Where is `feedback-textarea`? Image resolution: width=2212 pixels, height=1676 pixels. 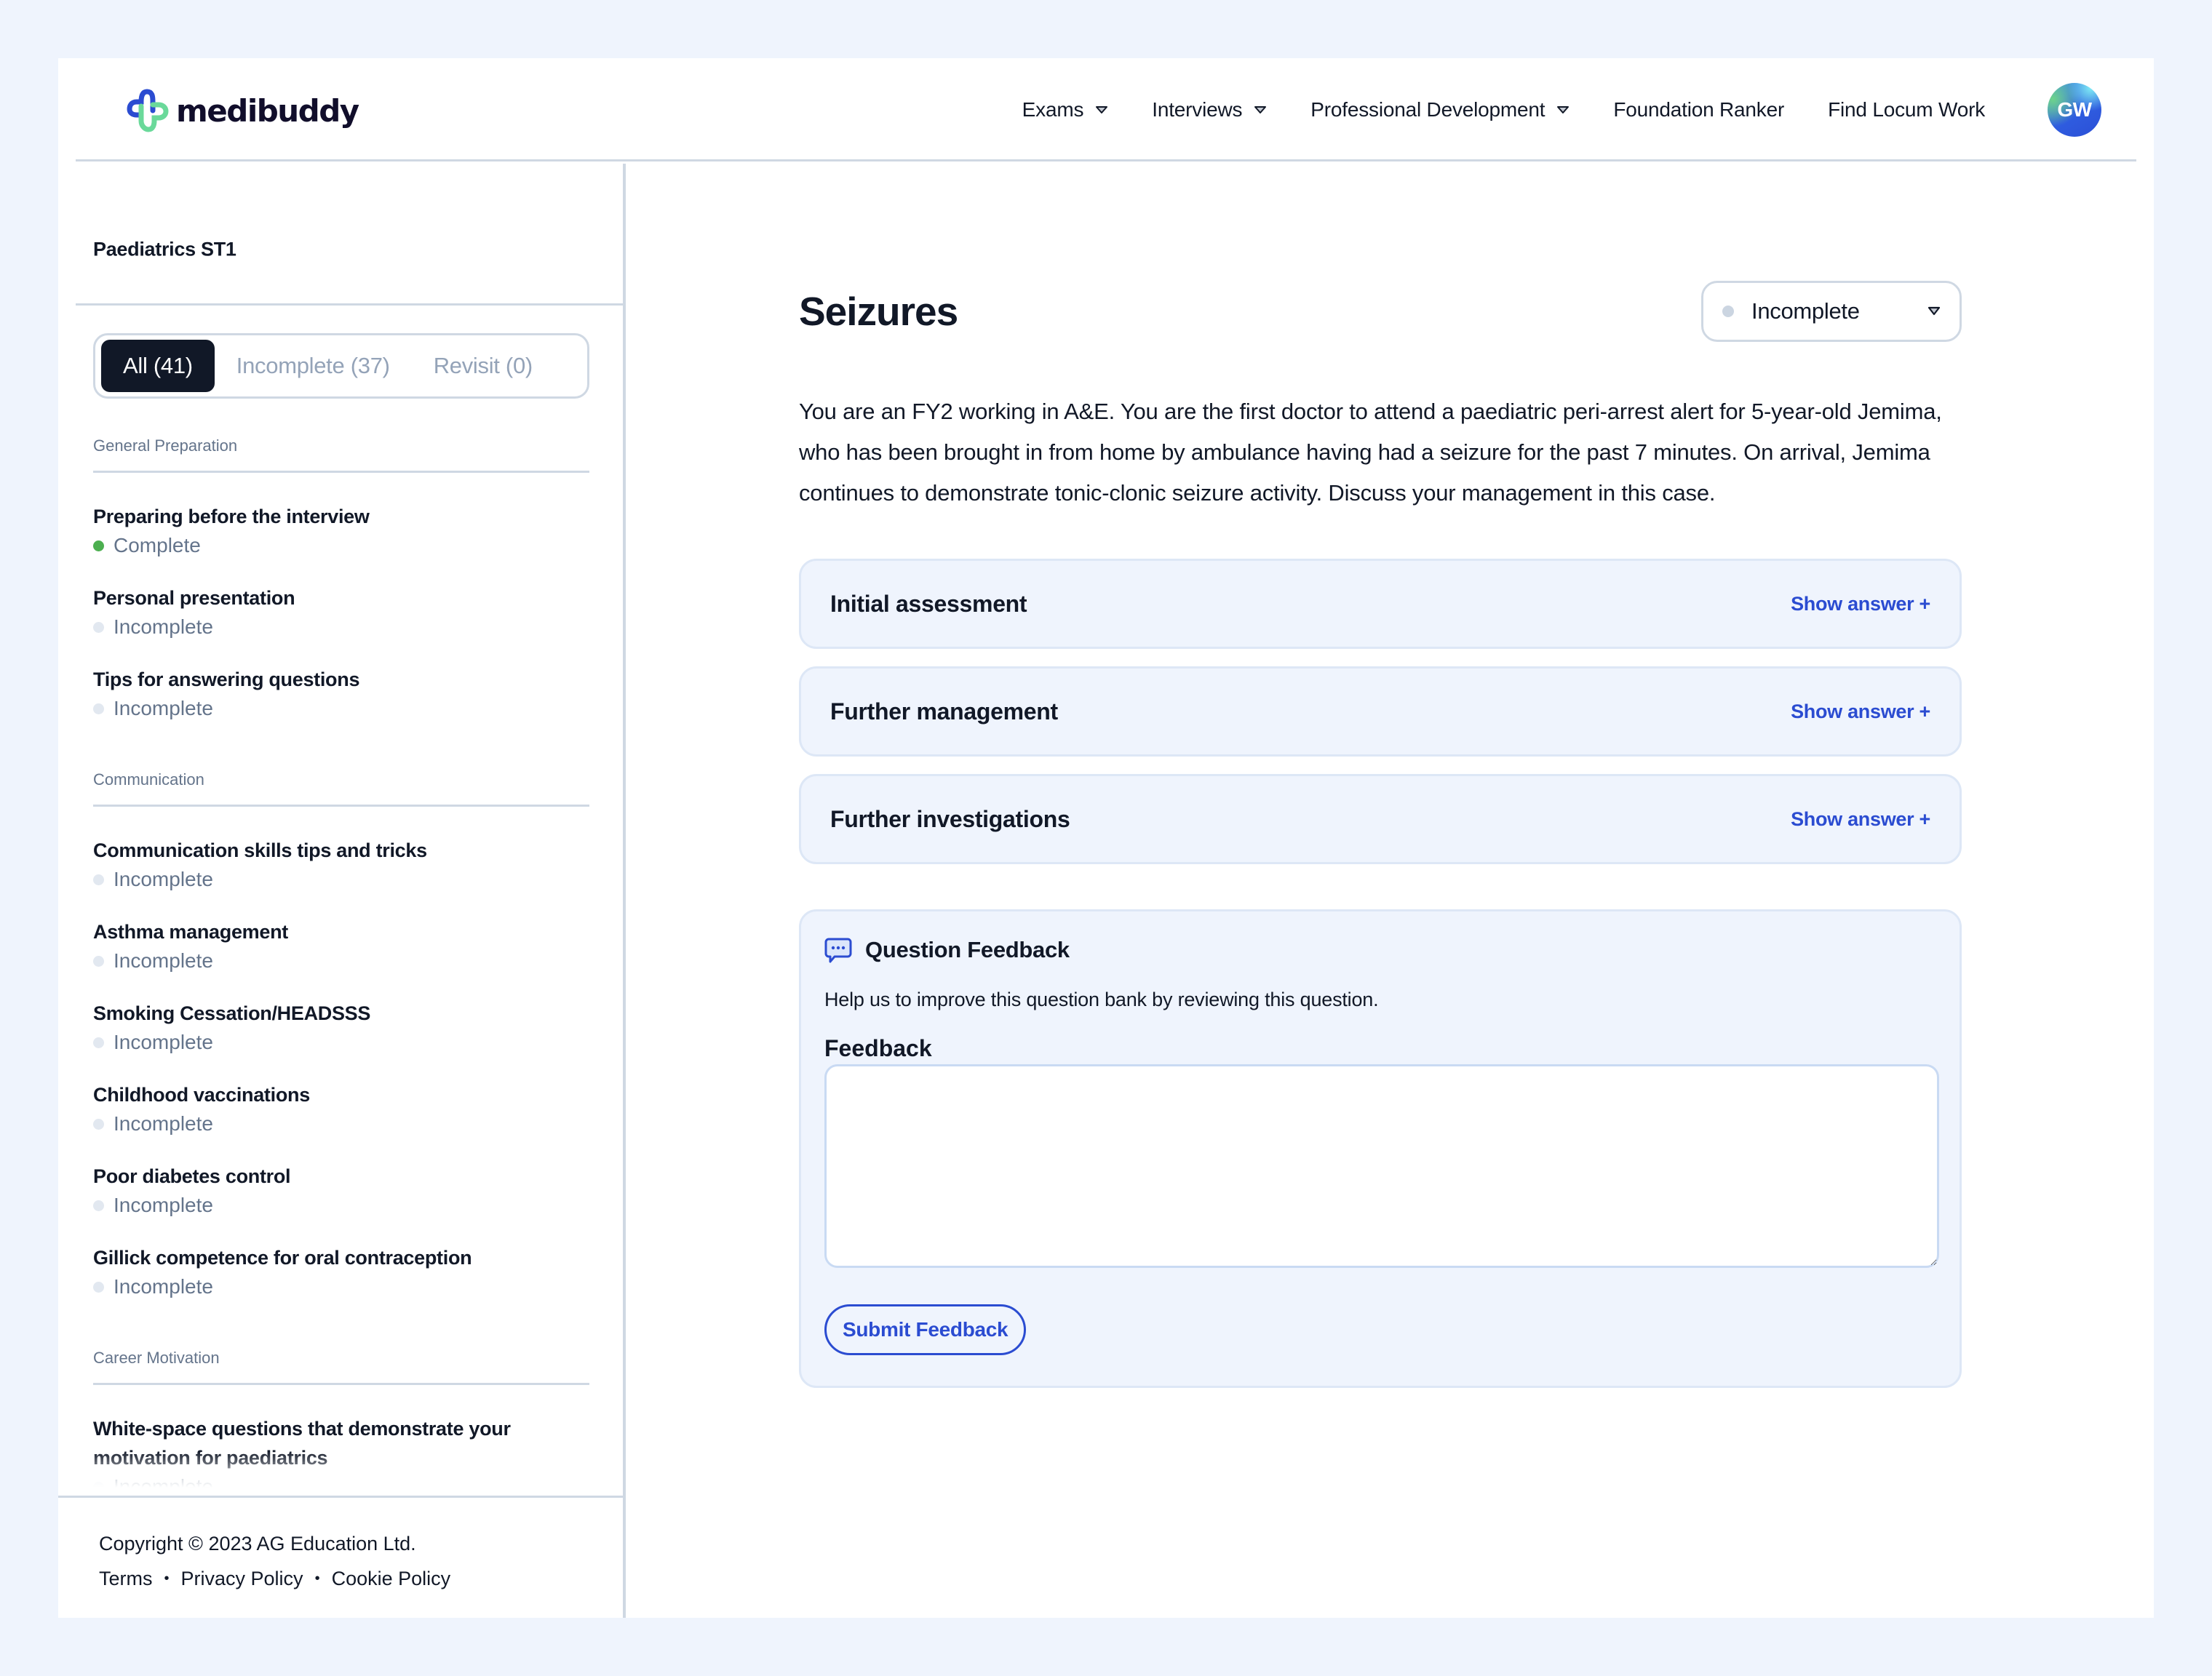 feedback-textarea is located at coordinates (1381, 1166).